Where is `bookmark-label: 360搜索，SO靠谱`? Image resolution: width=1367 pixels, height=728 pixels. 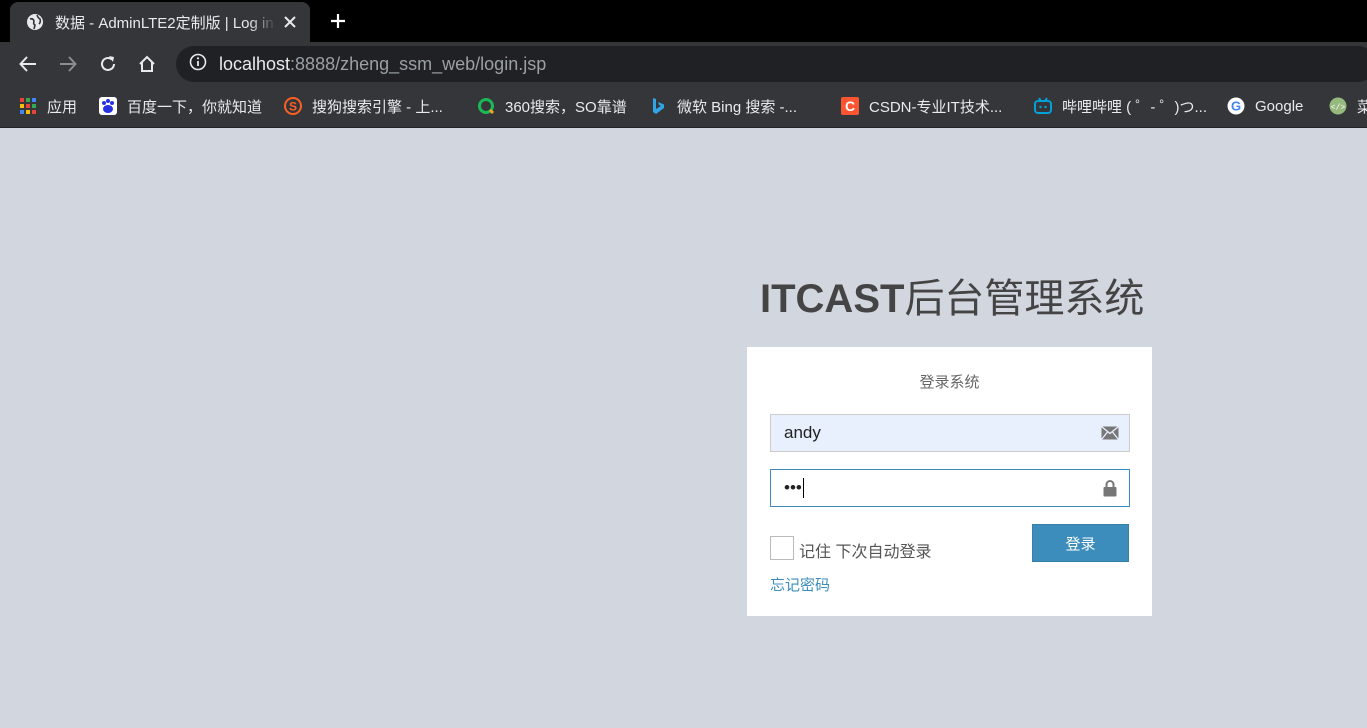
bookmark-label: 360搜索，SO靠谱 is located at coordinates (566, 107).